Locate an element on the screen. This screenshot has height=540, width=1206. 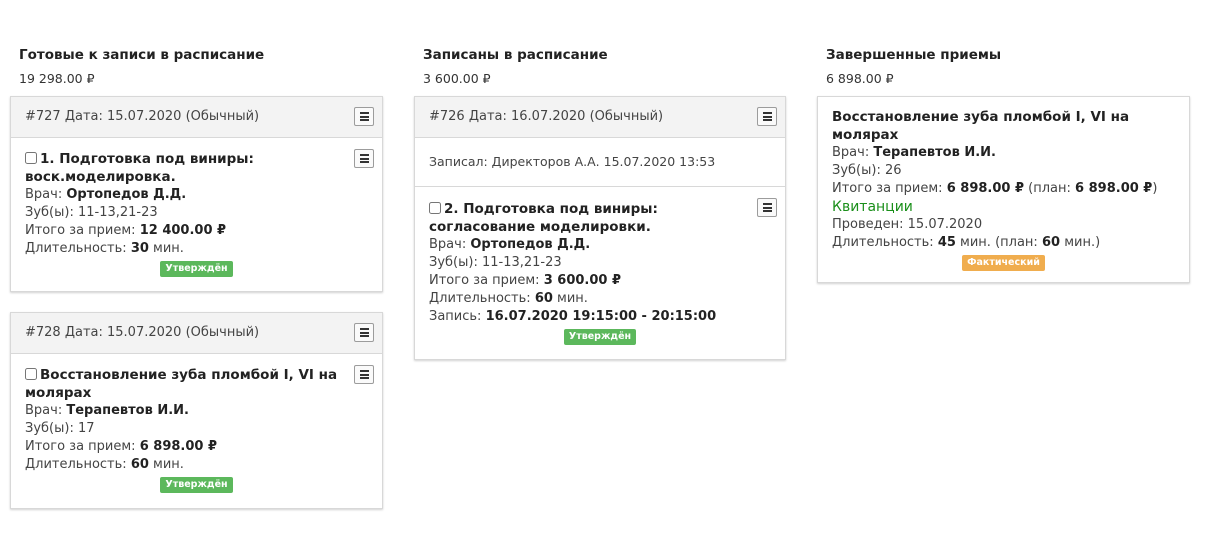
total-value: 3 600.00 ₽ is located at coordinates (582, 280).